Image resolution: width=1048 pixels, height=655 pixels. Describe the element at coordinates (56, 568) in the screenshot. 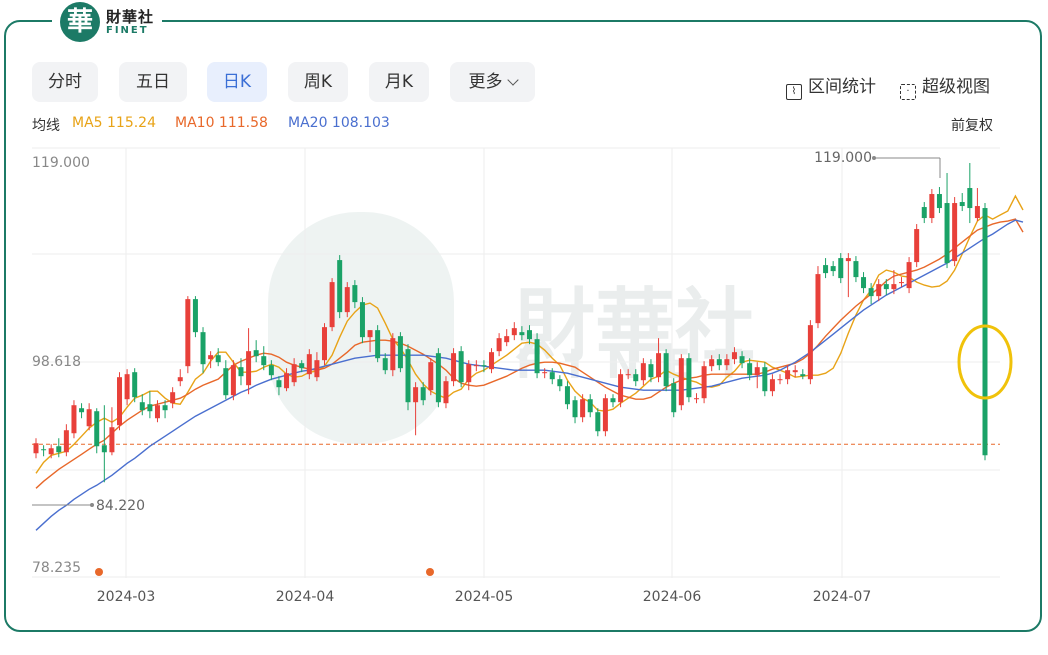

I see `y-axis-label: 78.235` at that location.